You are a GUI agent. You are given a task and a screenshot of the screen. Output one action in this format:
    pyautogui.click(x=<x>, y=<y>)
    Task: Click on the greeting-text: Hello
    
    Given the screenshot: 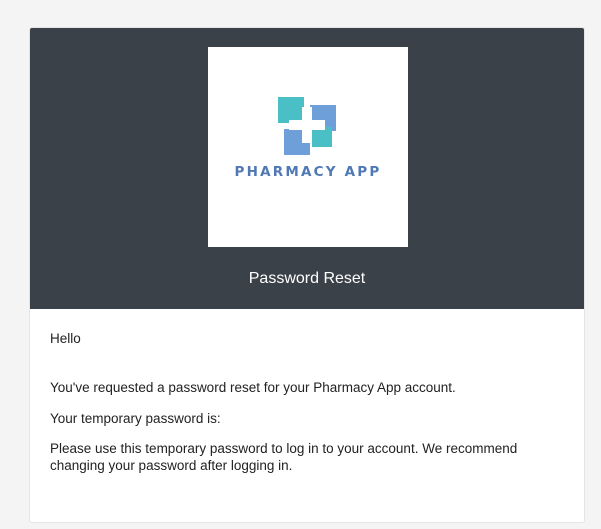 What is the action you would take?
    pyautogui.click(x=65, y=338)
    